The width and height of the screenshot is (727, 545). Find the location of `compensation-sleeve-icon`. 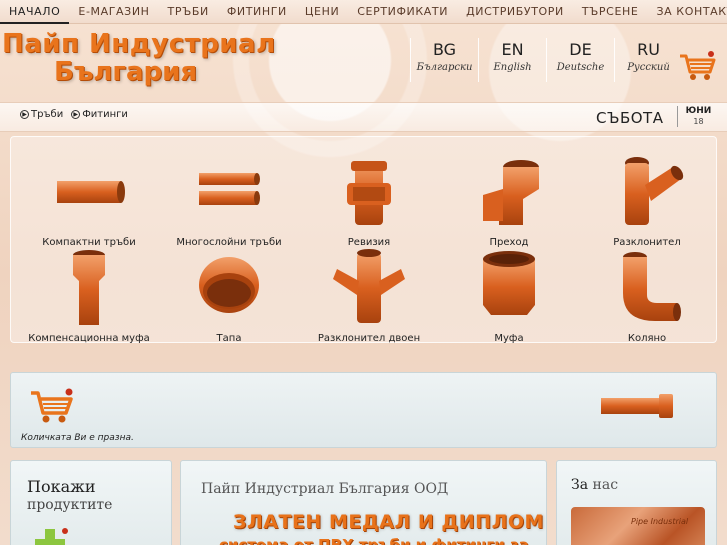

compensation-sleeve-icon is located at coordinates (89, 287).